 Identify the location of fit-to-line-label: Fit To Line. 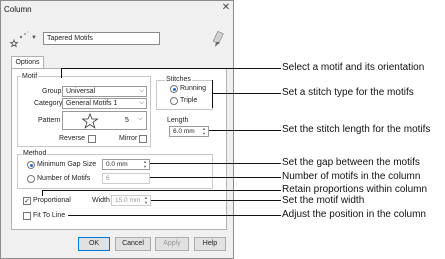
(49, 215).